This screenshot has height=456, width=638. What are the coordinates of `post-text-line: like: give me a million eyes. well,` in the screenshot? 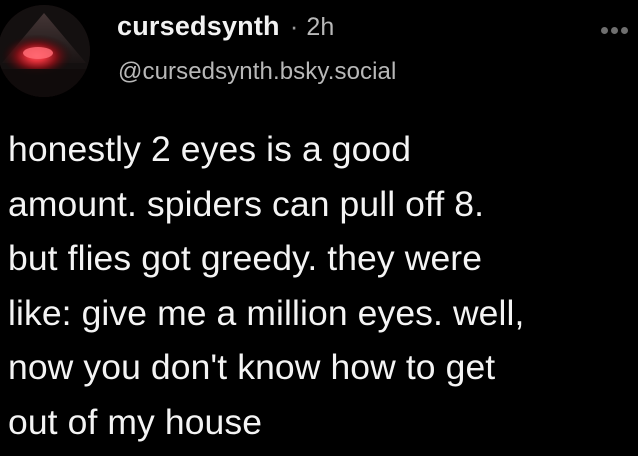 It's located at (266, 312).